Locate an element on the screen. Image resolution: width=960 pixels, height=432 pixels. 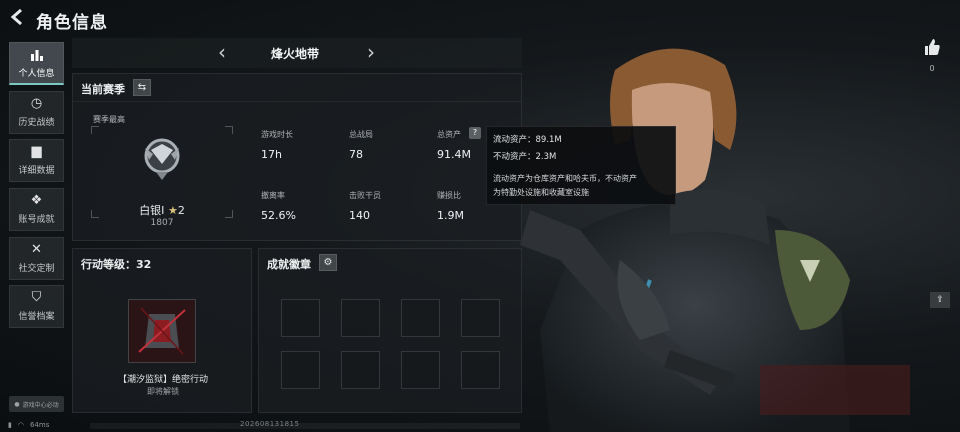
thumbs-up-icon is located at coordinates (932, 47).